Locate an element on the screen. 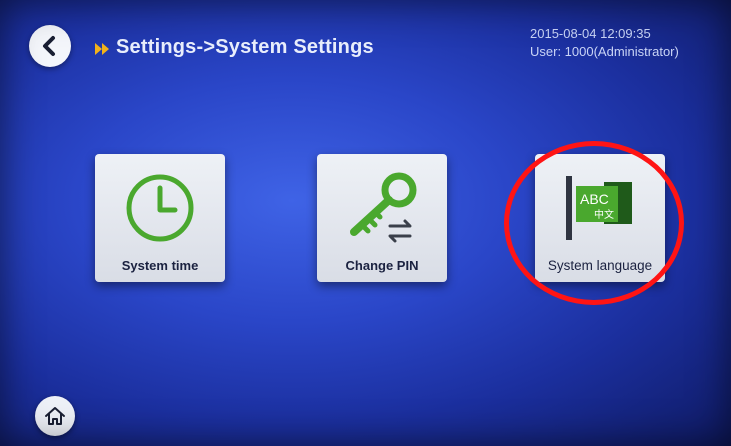 The width and height of the screenshot is (731, 446). current-user: User: 1000(Administrator) is located at coordinates (604, 51).